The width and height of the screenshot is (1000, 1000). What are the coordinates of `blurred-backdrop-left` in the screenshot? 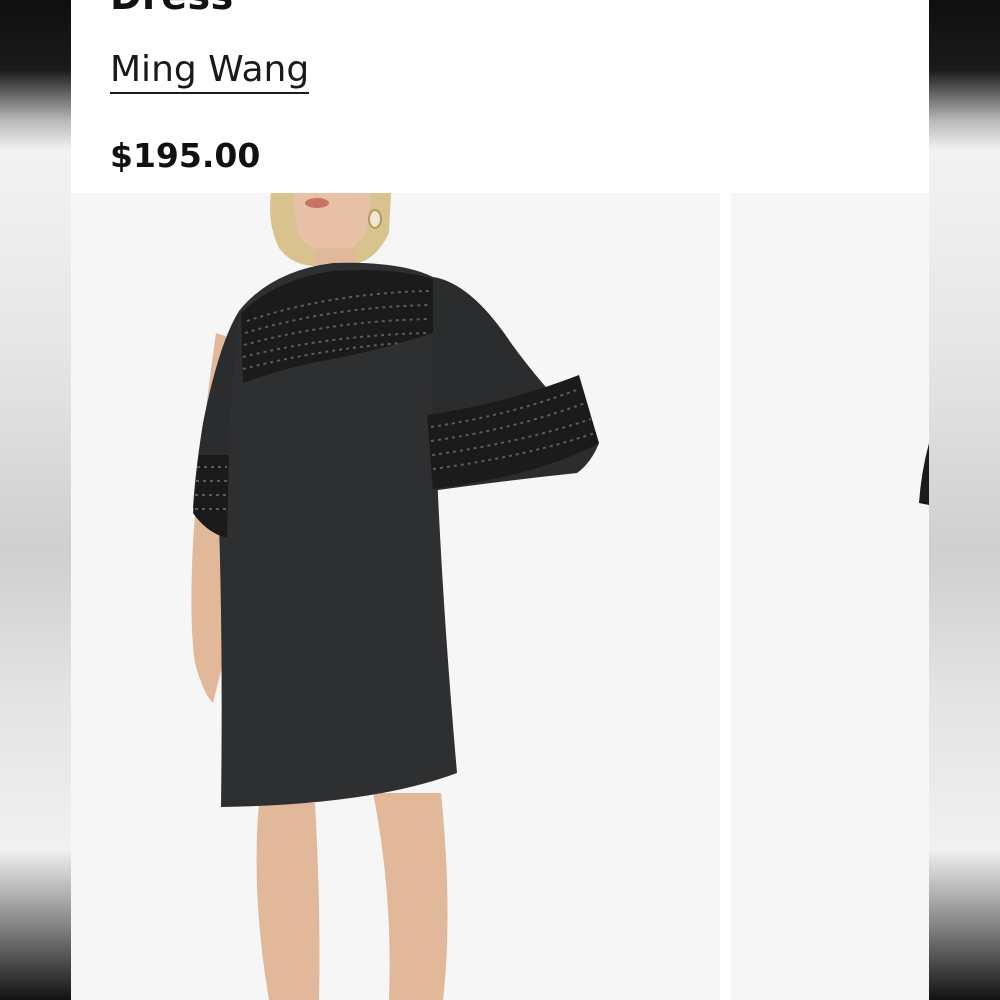 It's located at (35, 500).